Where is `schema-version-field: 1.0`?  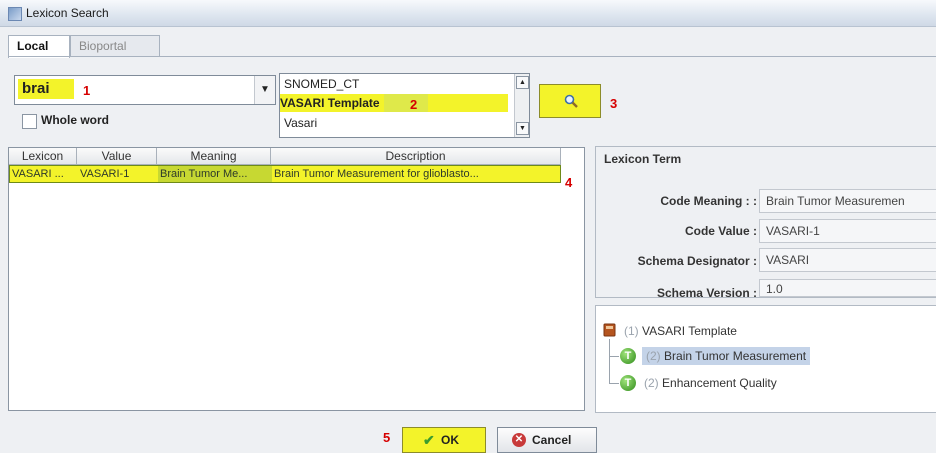
schema-version-field: 1.0 is located at coordinates (847, 288).